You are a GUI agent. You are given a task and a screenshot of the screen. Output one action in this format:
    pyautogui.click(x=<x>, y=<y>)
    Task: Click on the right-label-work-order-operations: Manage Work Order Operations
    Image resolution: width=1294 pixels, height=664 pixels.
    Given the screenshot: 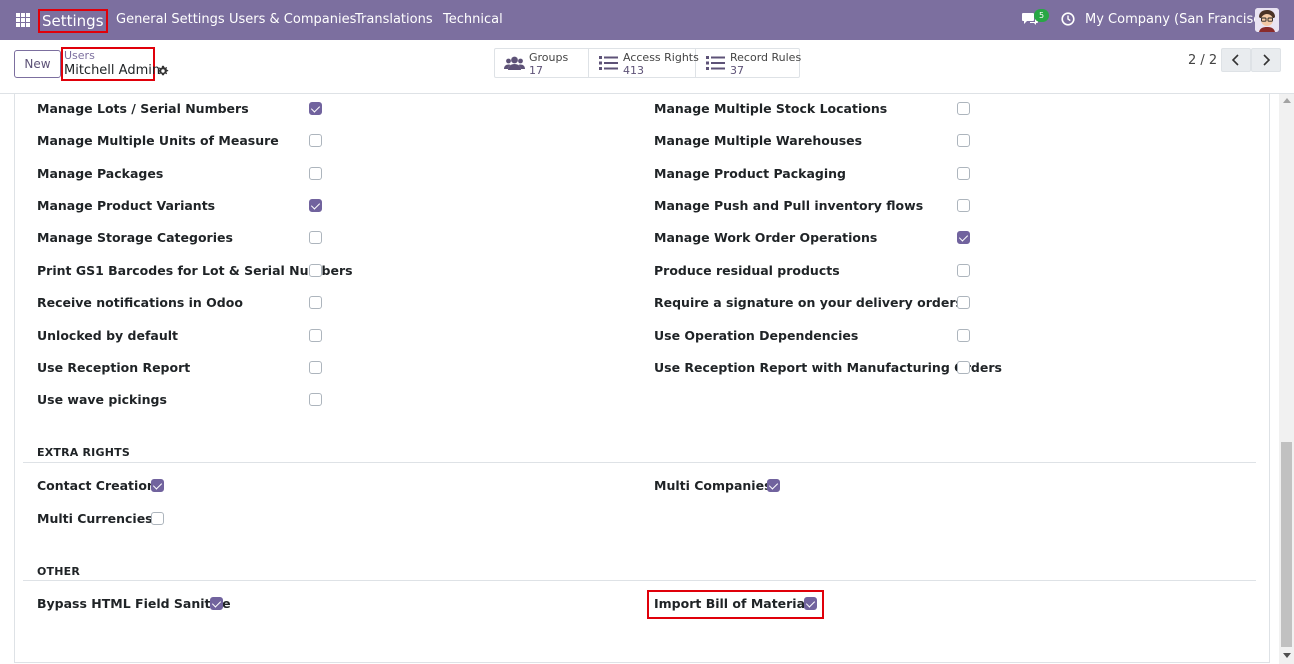 What is the action you would take?
    pyautogui.click(x=766, y=237)
    